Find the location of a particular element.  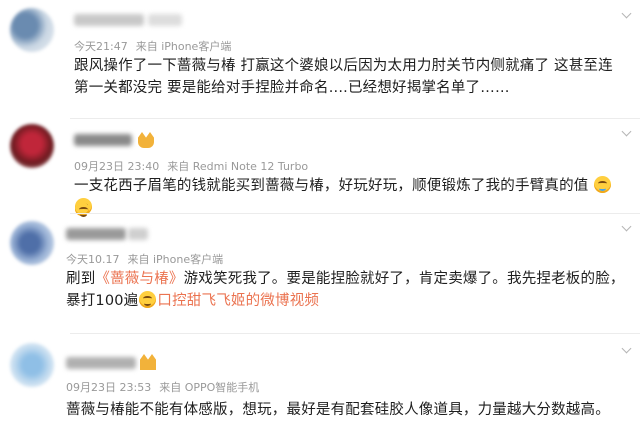

comment-meta: 09月23日 23:40 来自 Redmi Note 12 Turbo is located at coordinates (195, 166).